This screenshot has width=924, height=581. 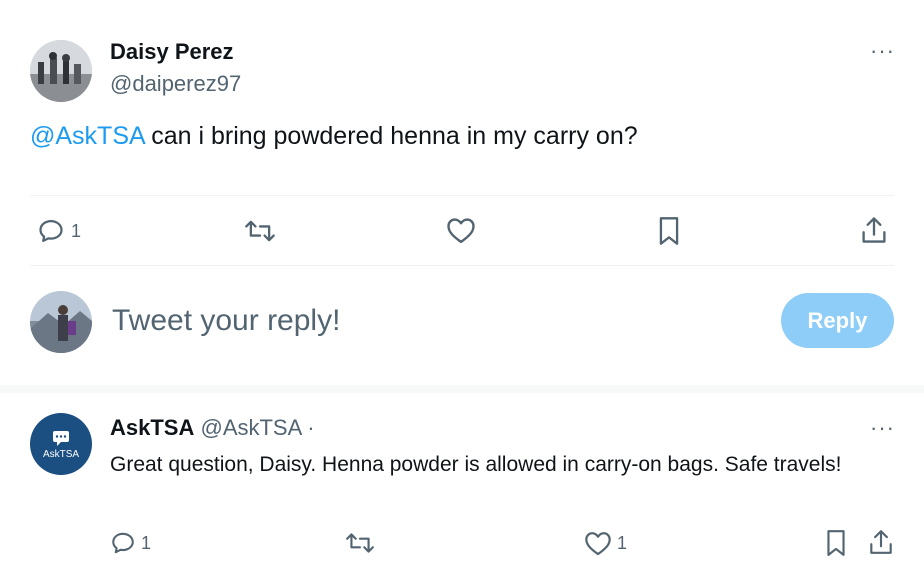 I want to click on author-photo, so click(x=61, y=71).